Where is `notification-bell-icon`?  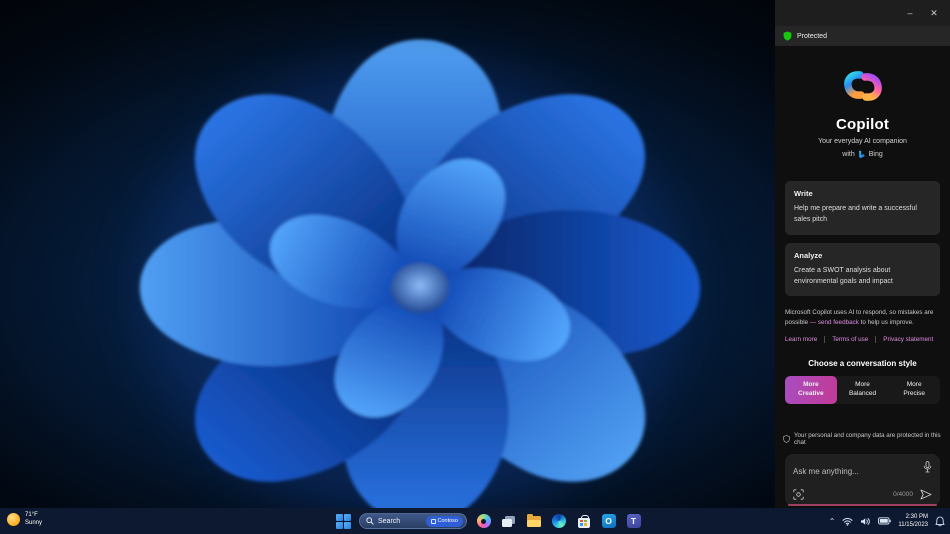 notification-bell-icon is located at coordinates (940, 521).